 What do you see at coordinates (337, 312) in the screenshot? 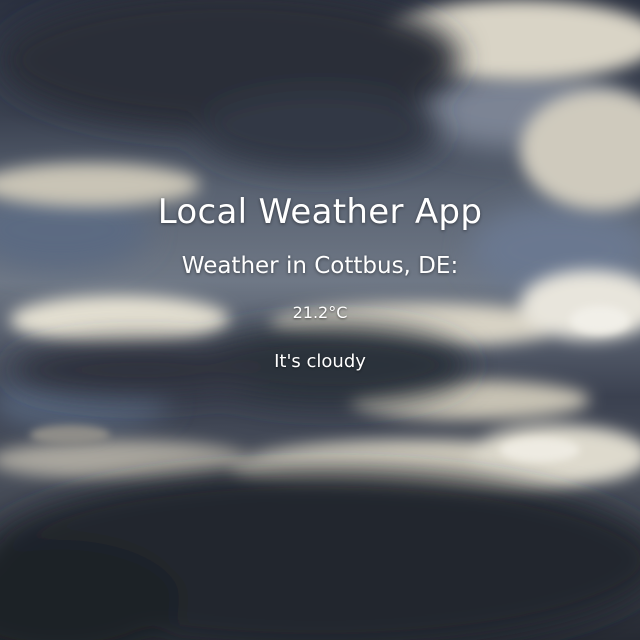
I see `temperature-unit-toggle: °C` at bounding box center [337, 312].